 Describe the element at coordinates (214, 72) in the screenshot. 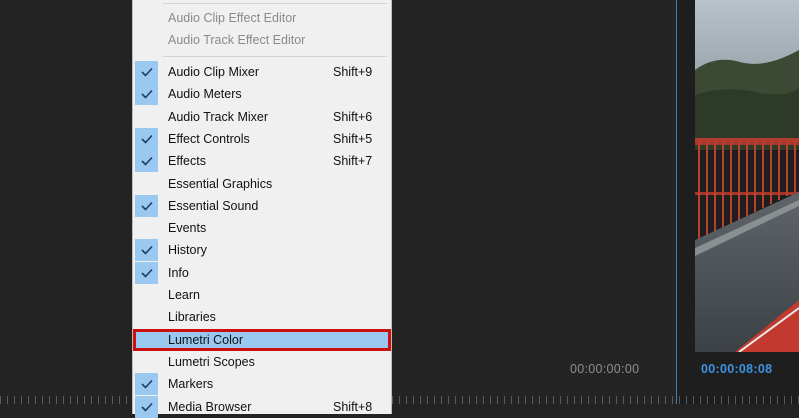

I see `menu-item-label: Audio Clip Mixer` at that location.